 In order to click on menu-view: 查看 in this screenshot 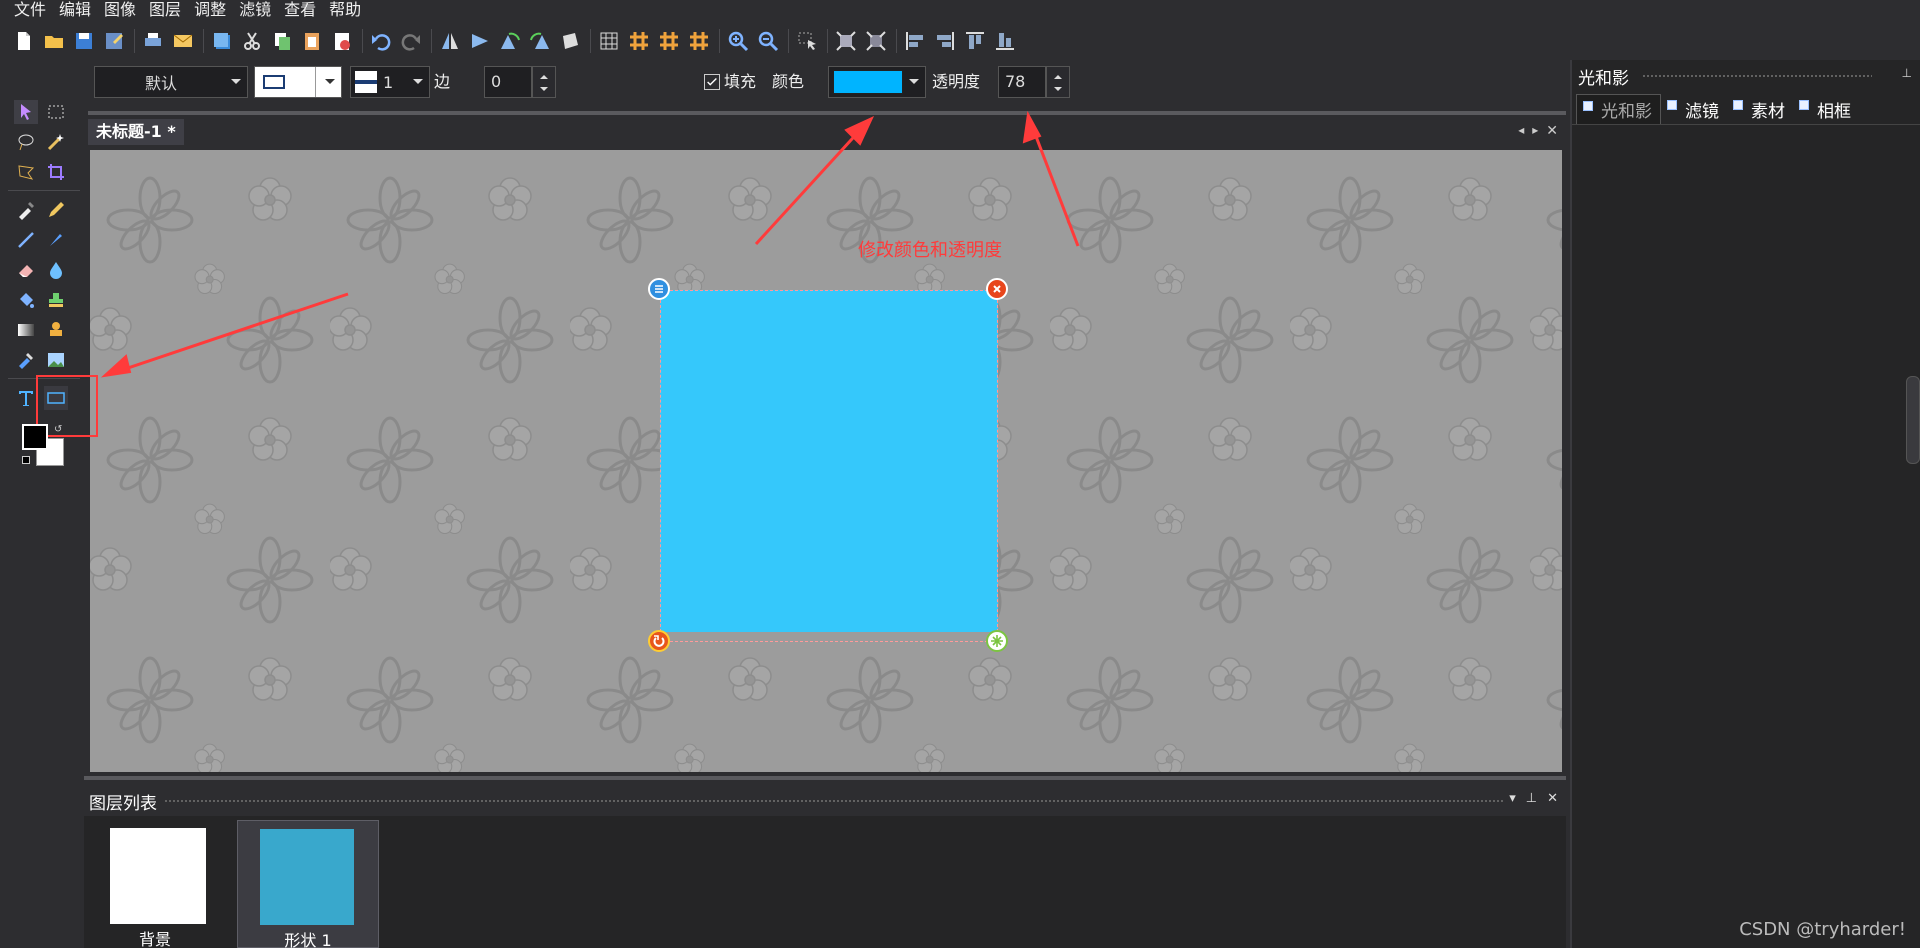, I will do `click(300, 10)`.